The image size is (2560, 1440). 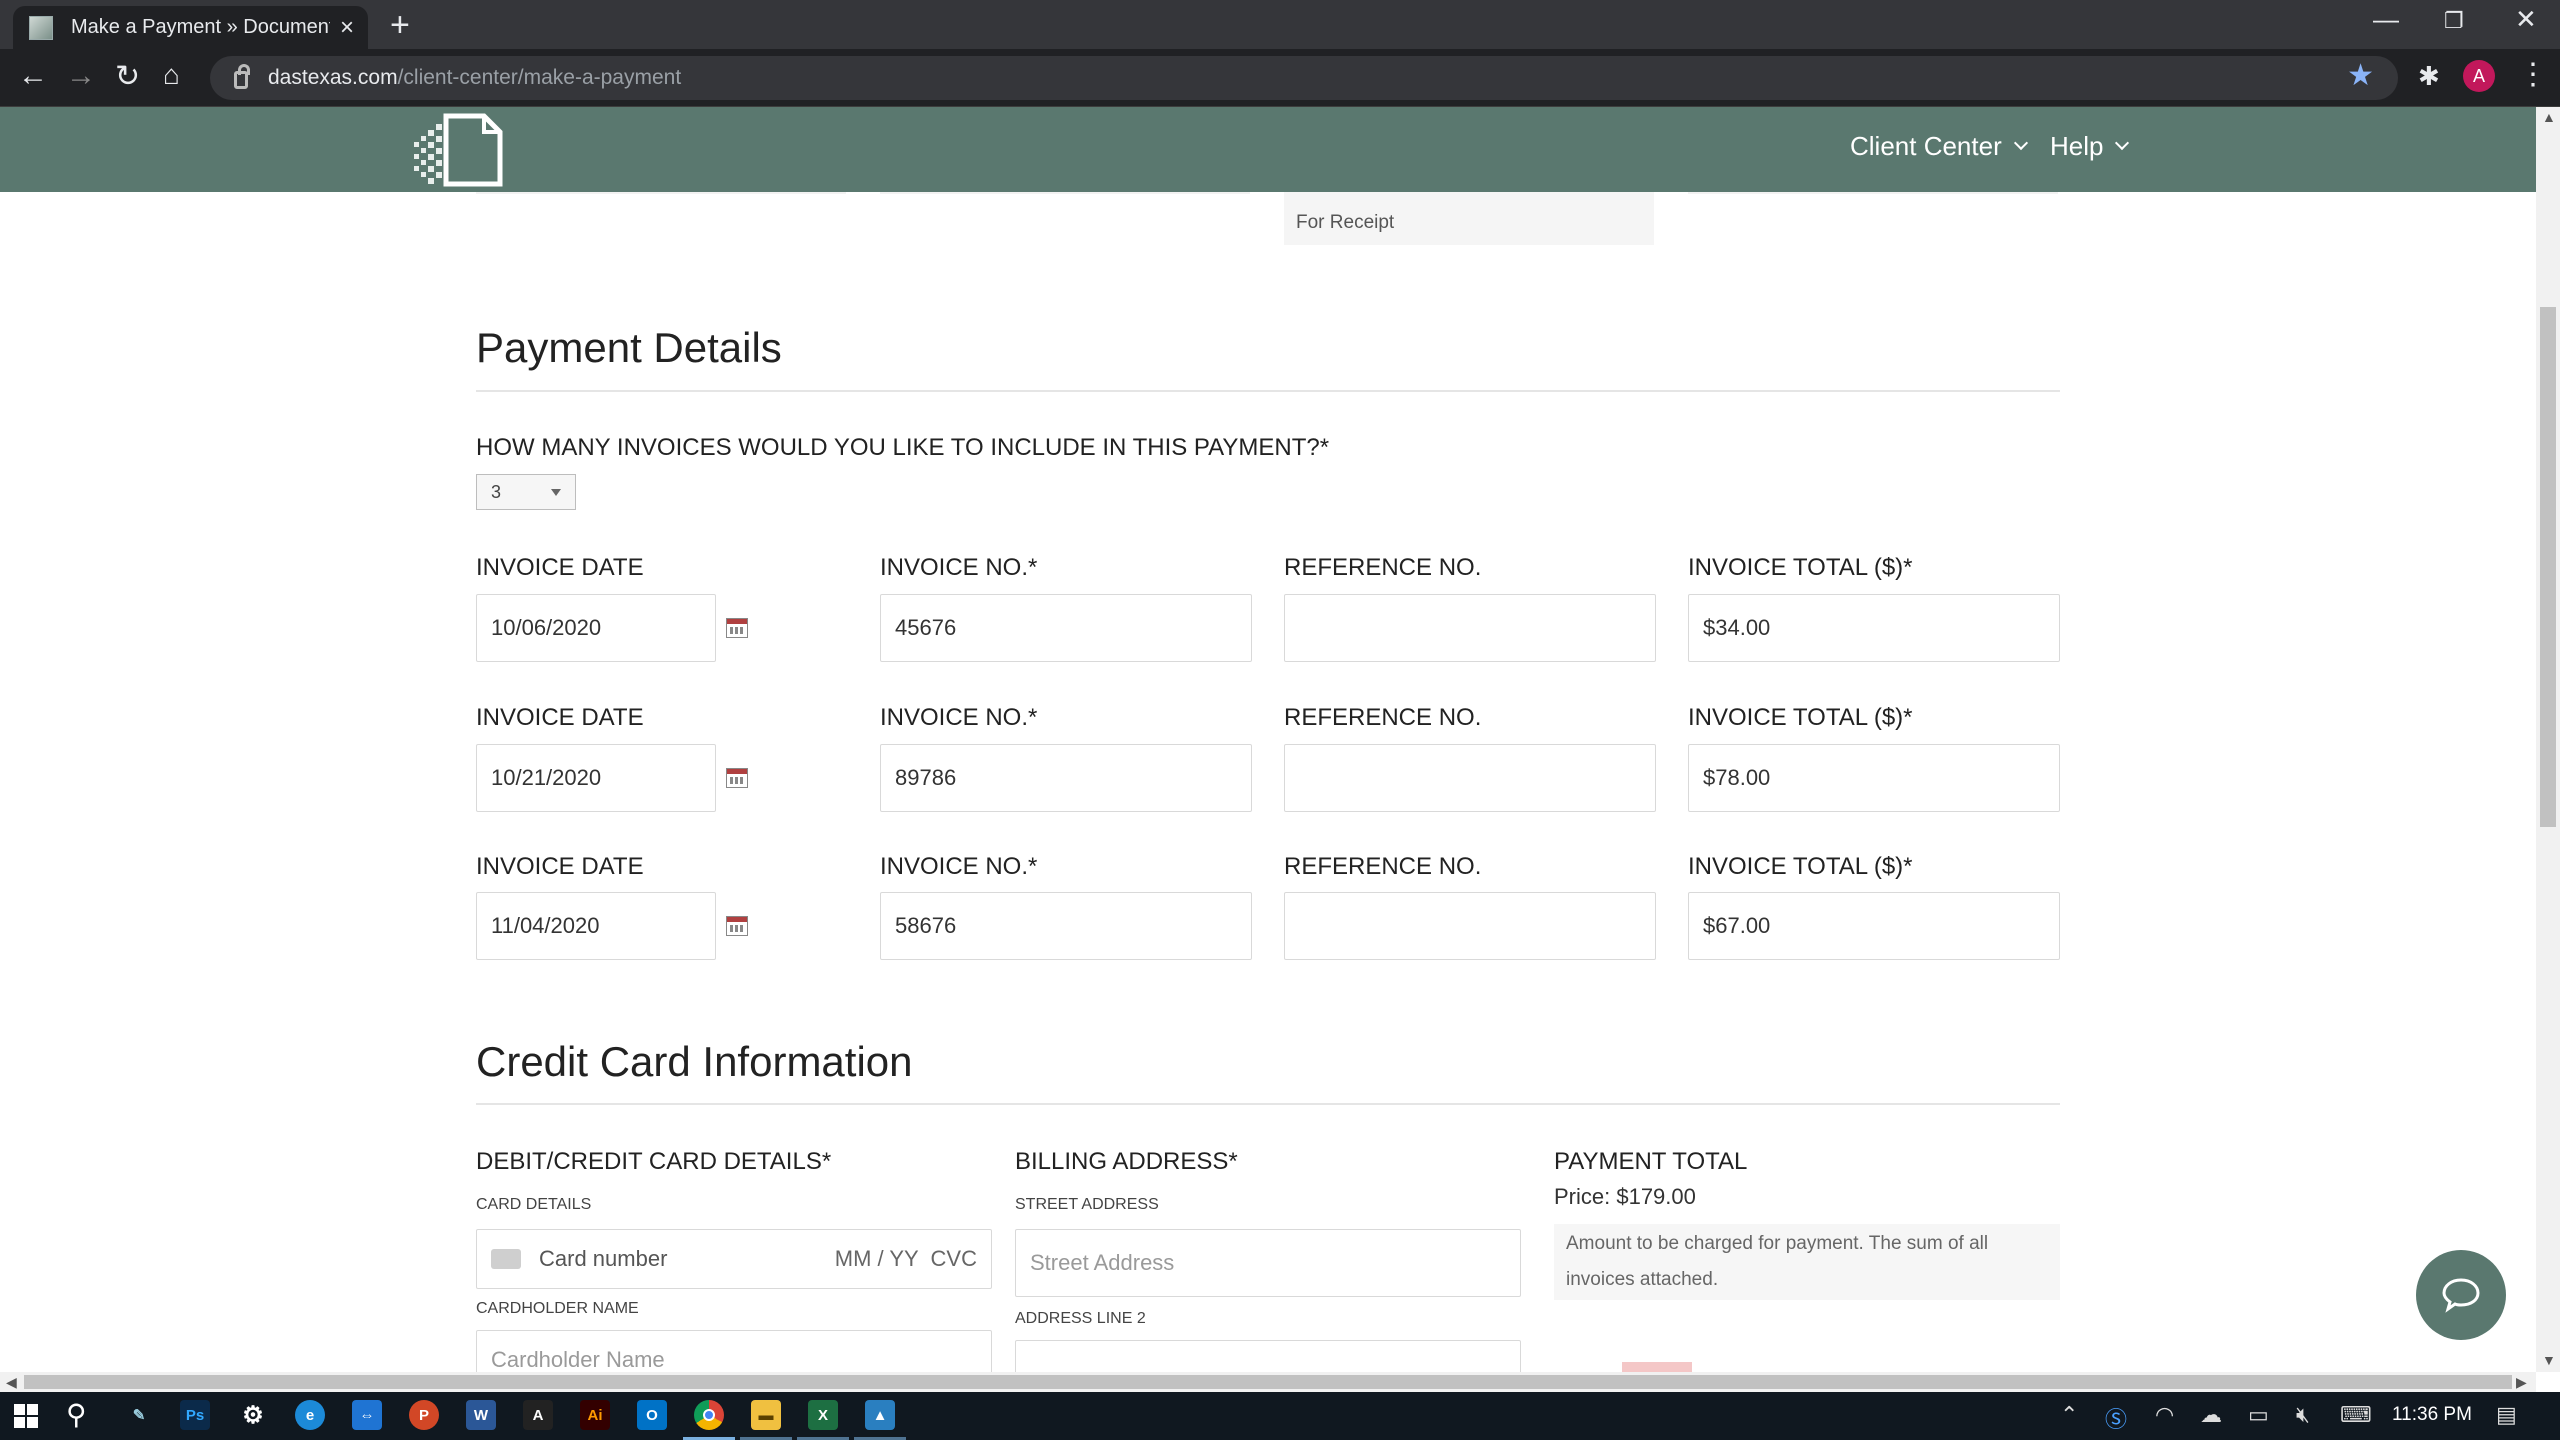 What do you see at coordinates (1469, 218) in the screenshot?
I see `for-receipt-note: For Receipt` at bounding box center [1469, 218].